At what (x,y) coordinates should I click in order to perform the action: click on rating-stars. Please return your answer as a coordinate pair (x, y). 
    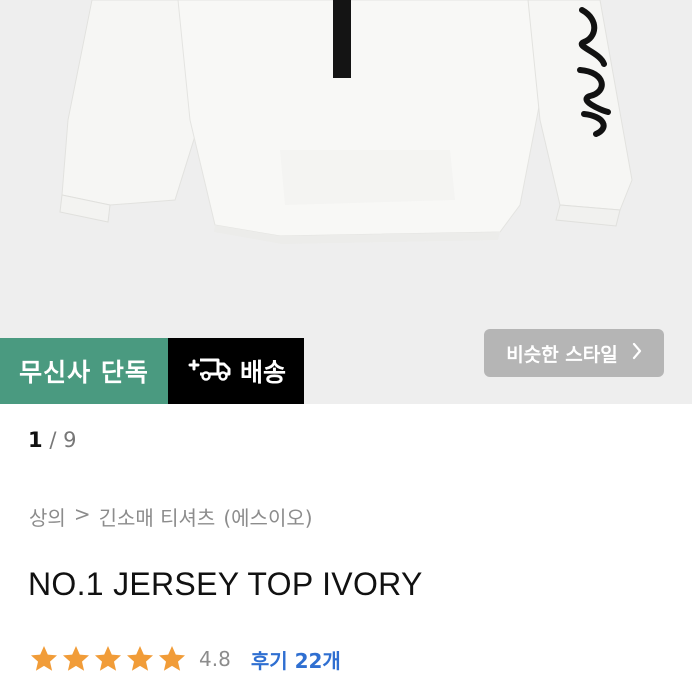
    Looking at the image, I should click on (108, 659).